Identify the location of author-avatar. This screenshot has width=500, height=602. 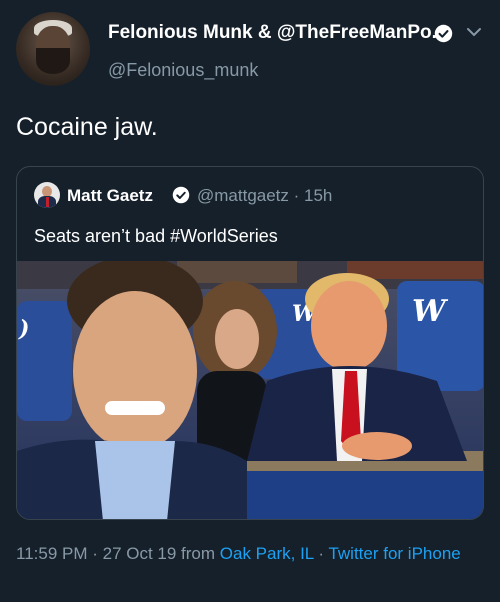
(53, 49).